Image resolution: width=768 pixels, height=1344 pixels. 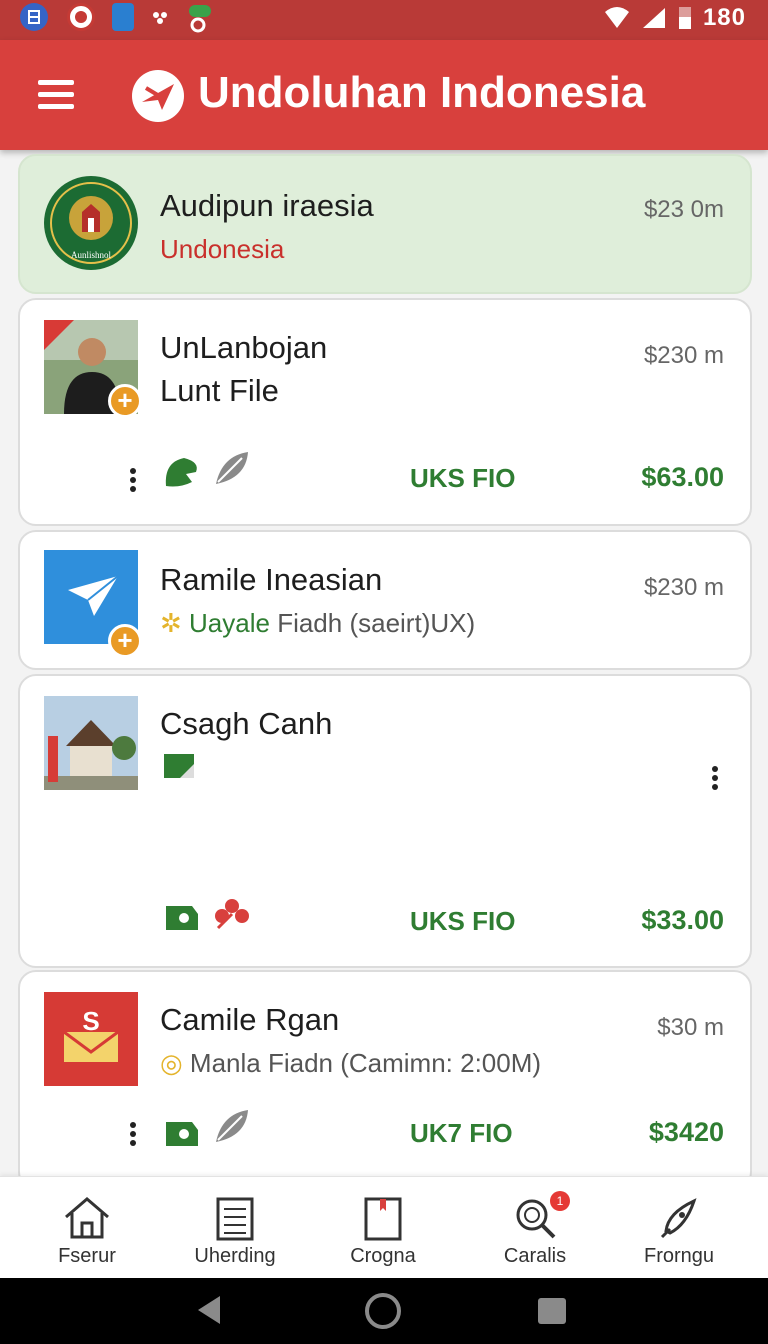 What do you see at coordinates (158, 96) in the screenshot?
I see `plane-logo-icon` at bounding box center [158, 96].